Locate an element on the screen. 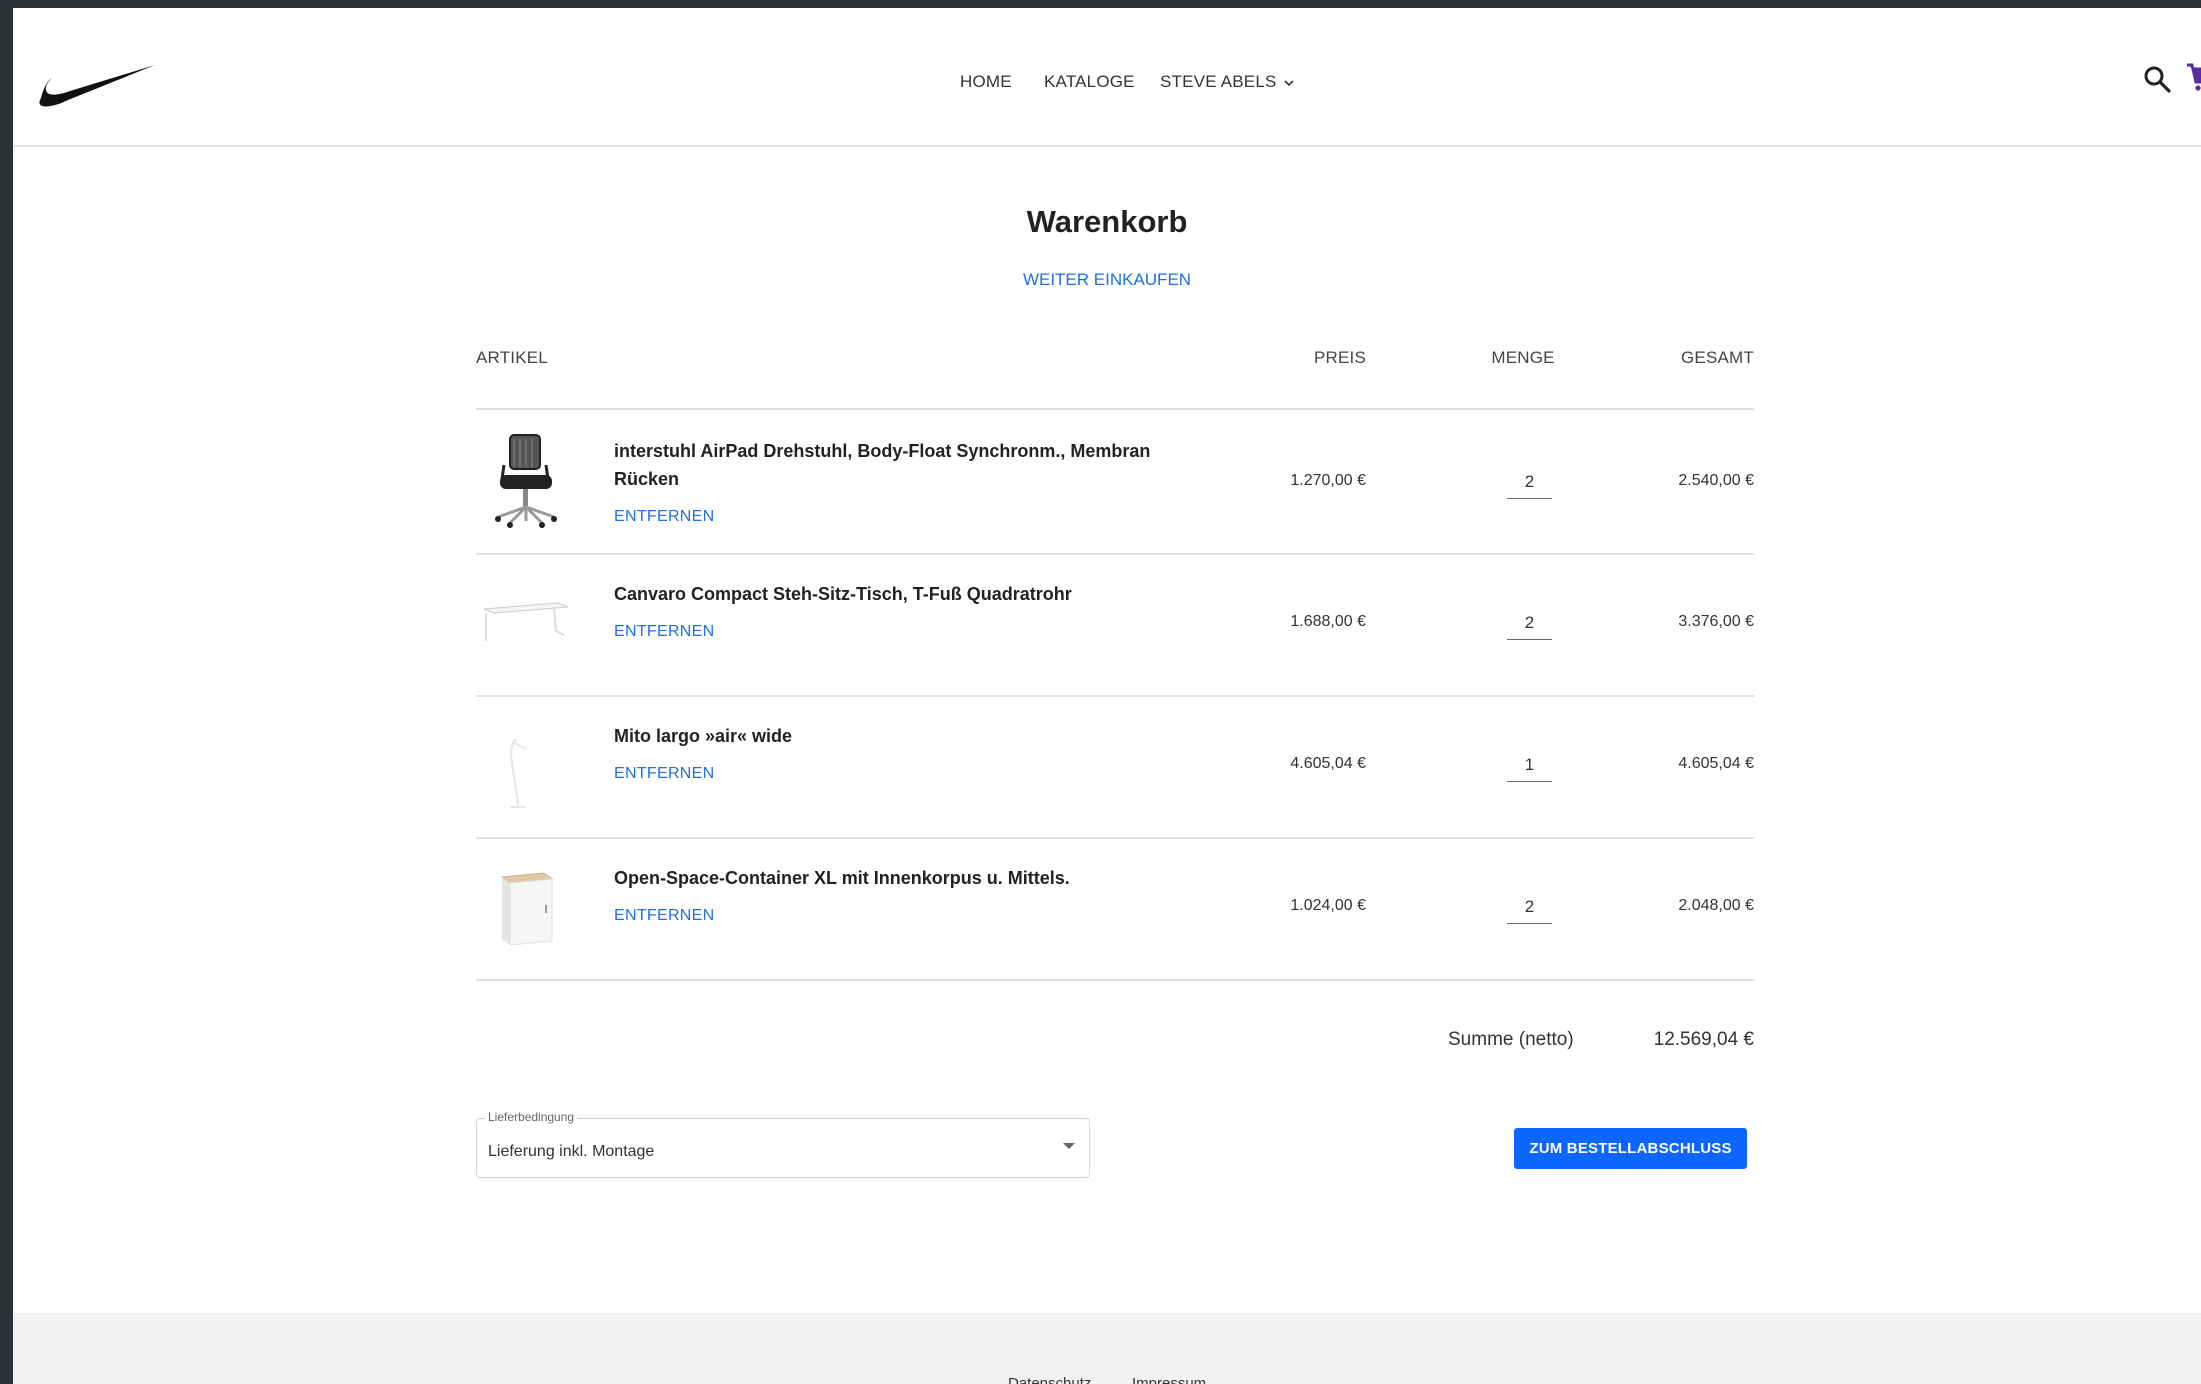 The width and height of the screenshot is (2201, 1384). quantity-input: 1 is located at coordinates (1529, 768).